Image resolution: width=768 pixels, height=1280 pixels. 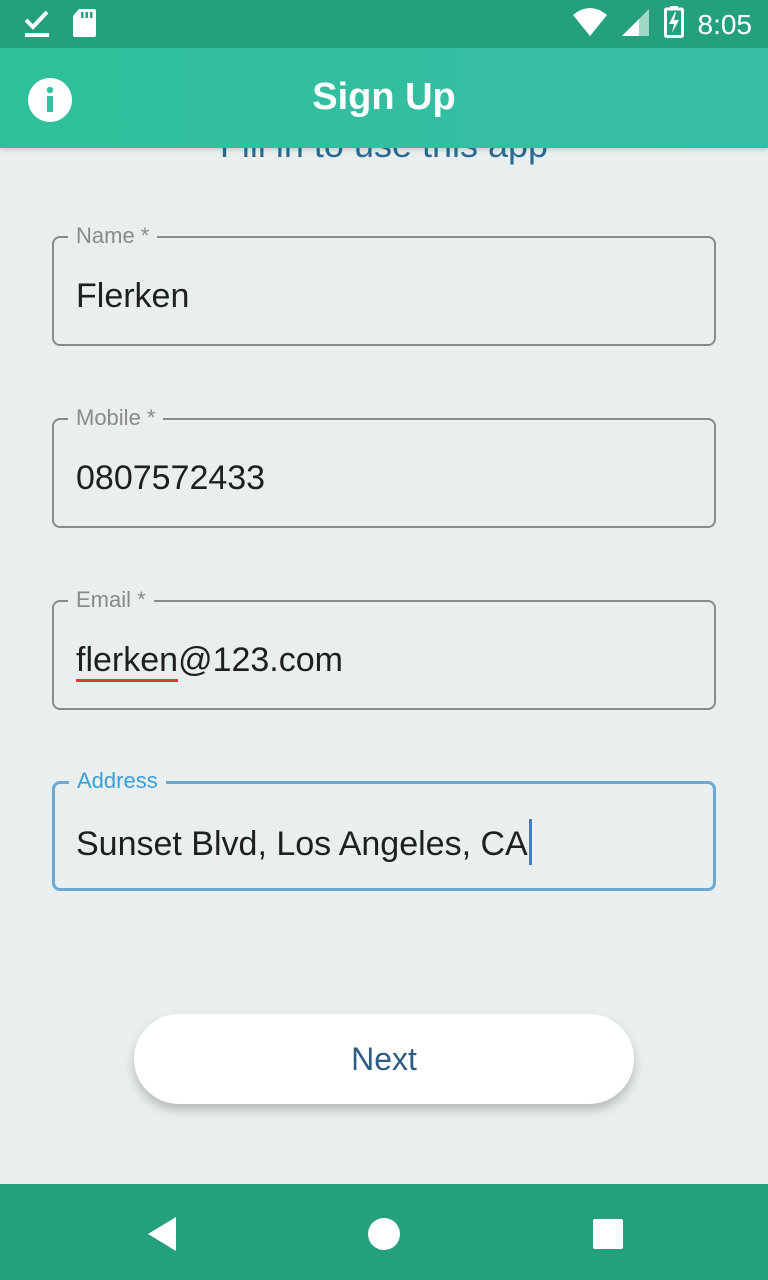 What do you see at coordinates (116, 418) in the screenshot?
I see `mobile-field-label: Mobile *` at bounding box center [116, 418].